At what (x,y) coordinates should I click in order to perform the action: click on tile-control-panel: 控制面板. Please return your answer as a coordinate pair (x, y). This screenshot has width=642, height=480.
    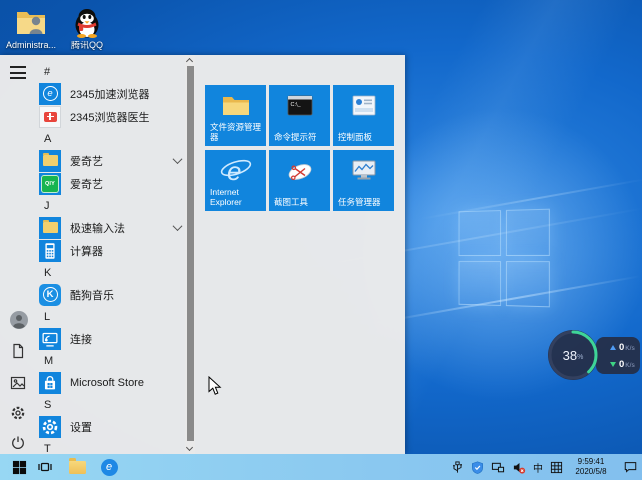
    Looking at the image, I should click on (363, 115).